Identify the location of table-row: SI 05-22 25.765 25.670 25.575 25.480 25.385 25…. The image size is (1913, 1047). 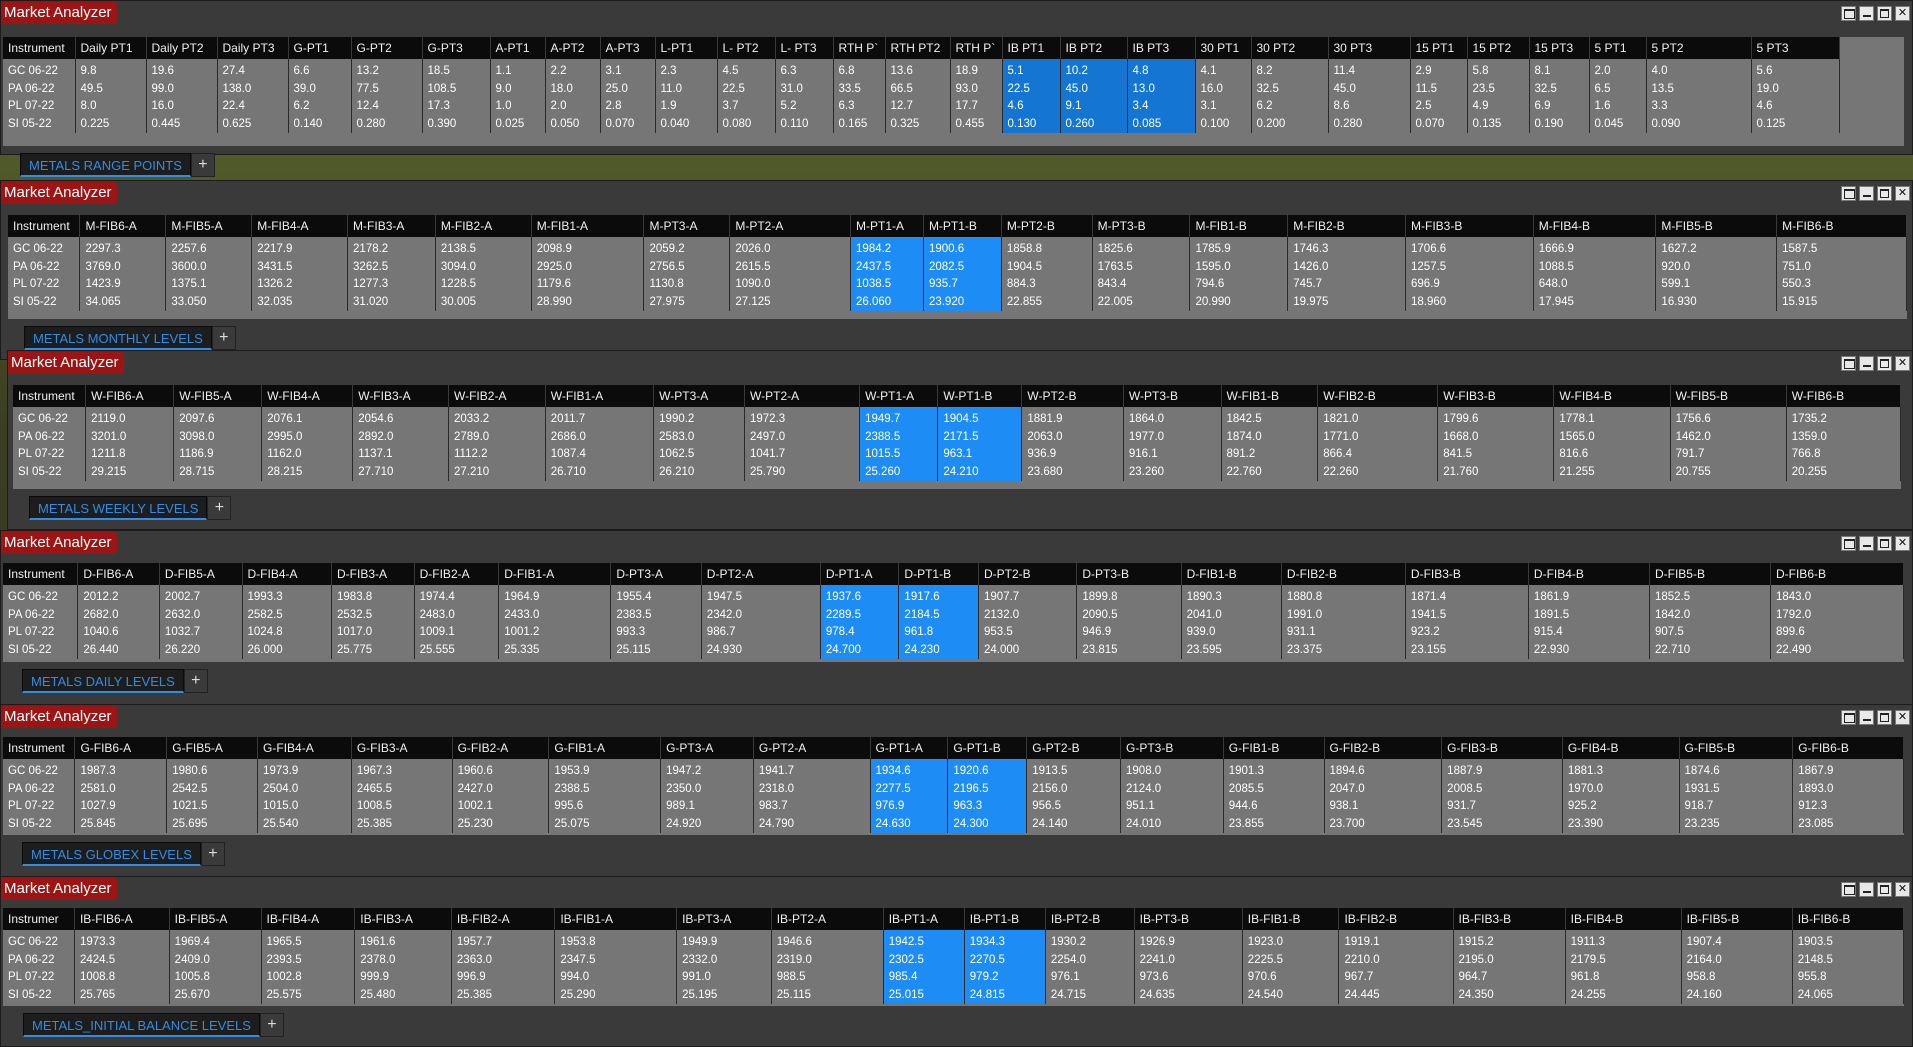
(953, 995).